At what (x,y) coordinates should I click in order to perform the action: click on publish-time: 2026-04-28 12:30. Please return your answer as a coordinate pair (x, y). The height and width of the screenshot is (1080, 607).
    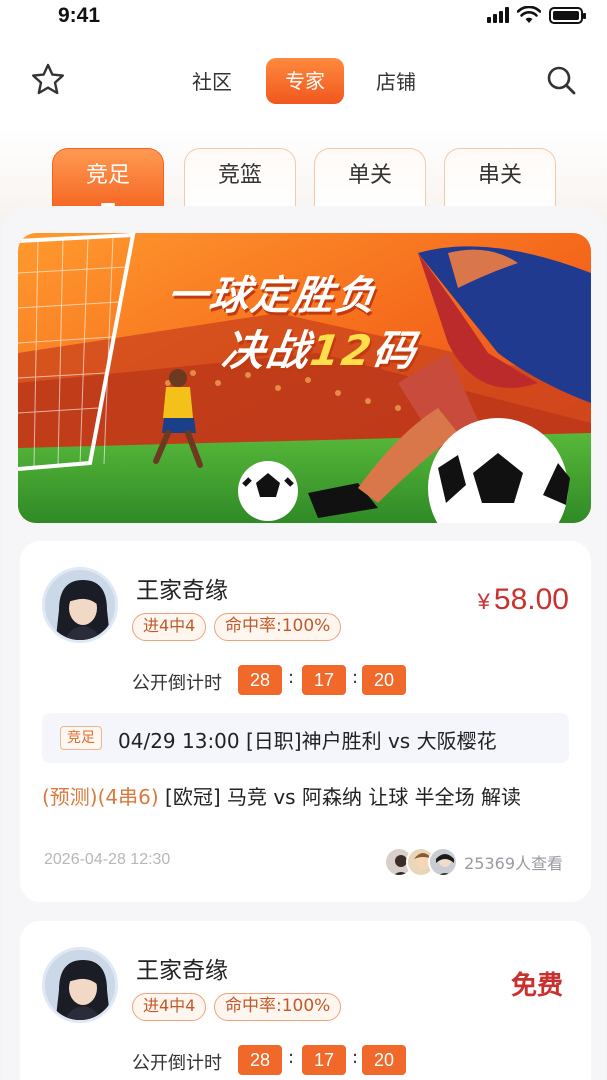
    Looking at the image, I should click on (107, 859).